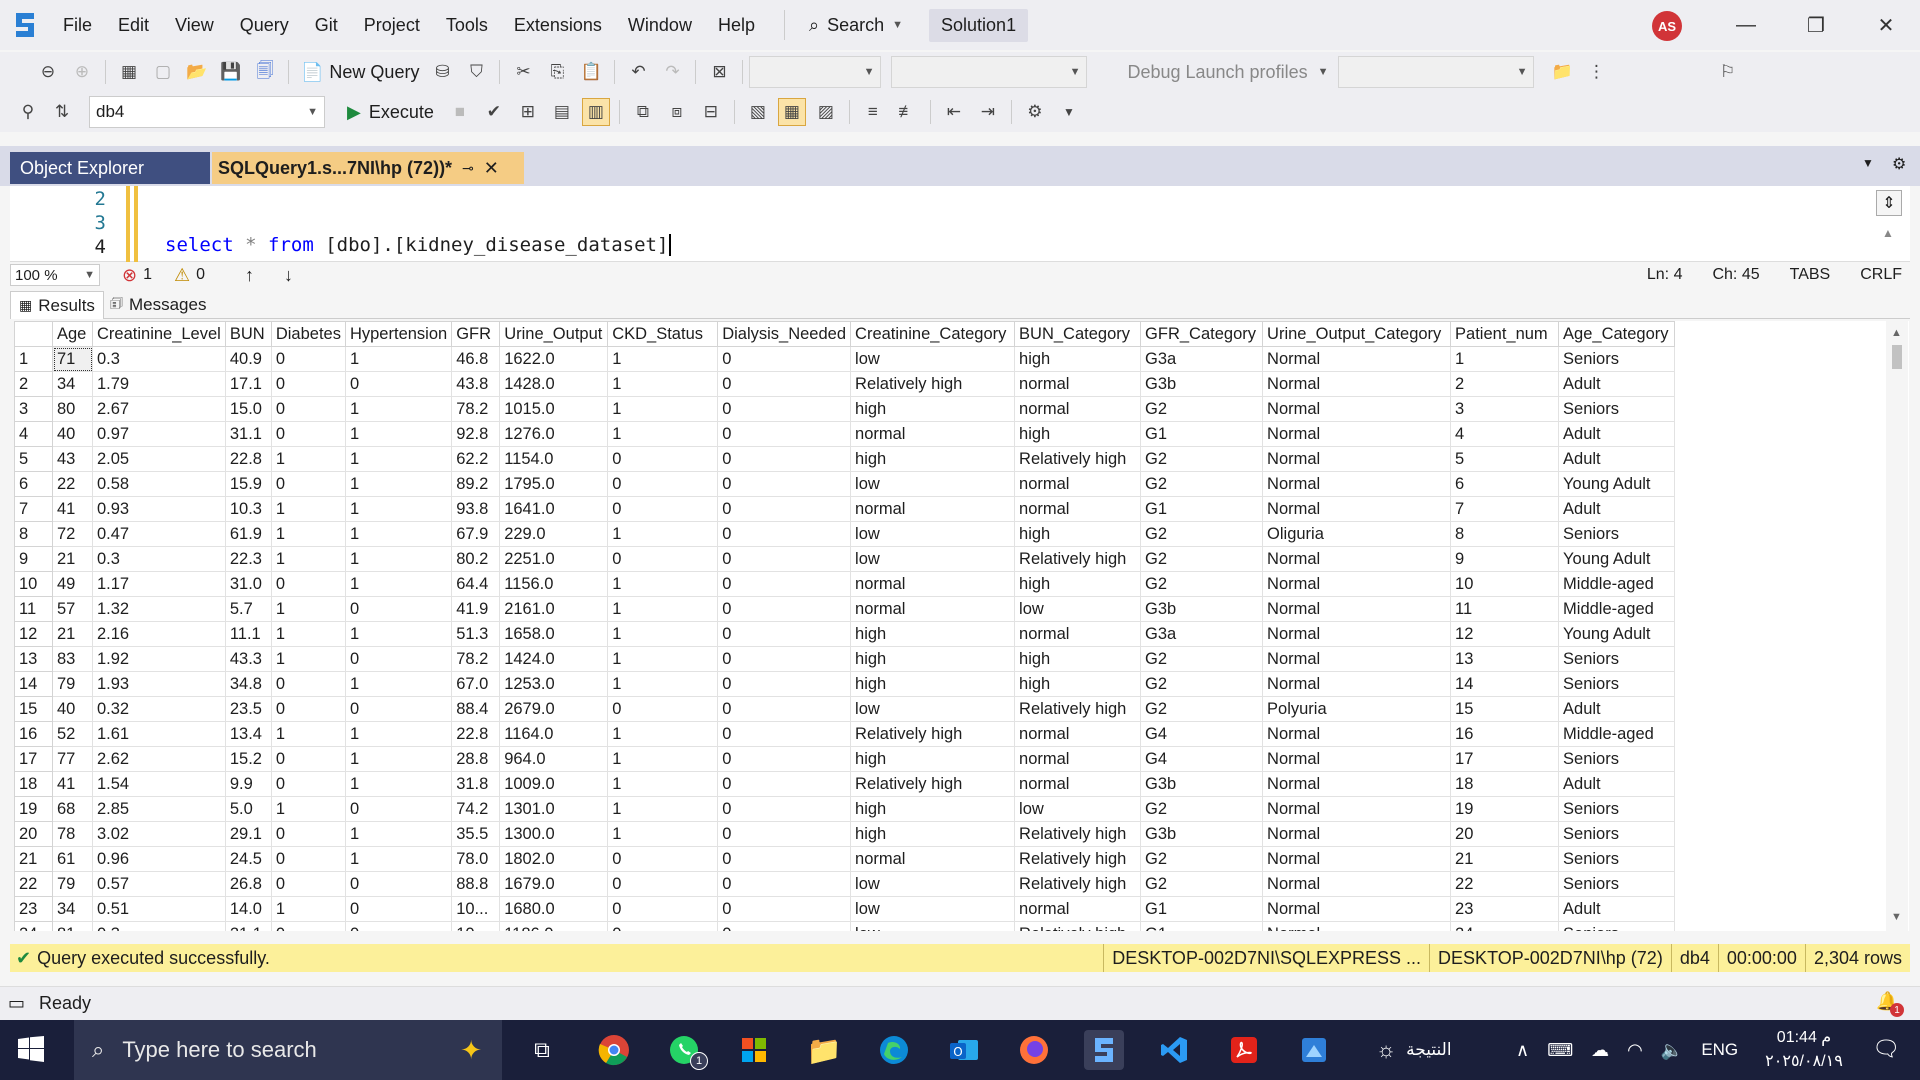 The image size is (1920, 1080). Describe the element at coordinates (197, 72) in the screenshot. I see `open-file-icon: 📂` at that location.